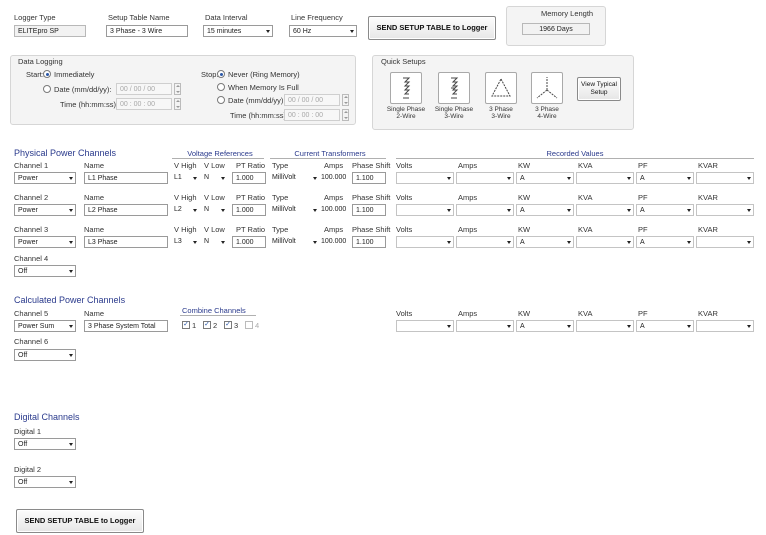 The image size is (766, 535). I want to click on channel-1-mode-select: Power, so click(45, 178).